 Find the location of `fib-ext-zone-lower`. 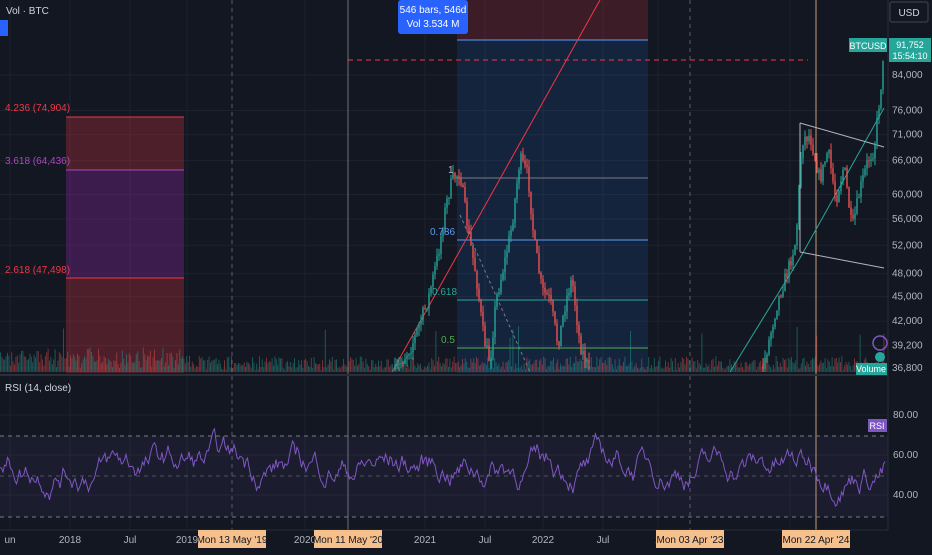

fib-ext-zone-lower is located at coordinates (125, 325).